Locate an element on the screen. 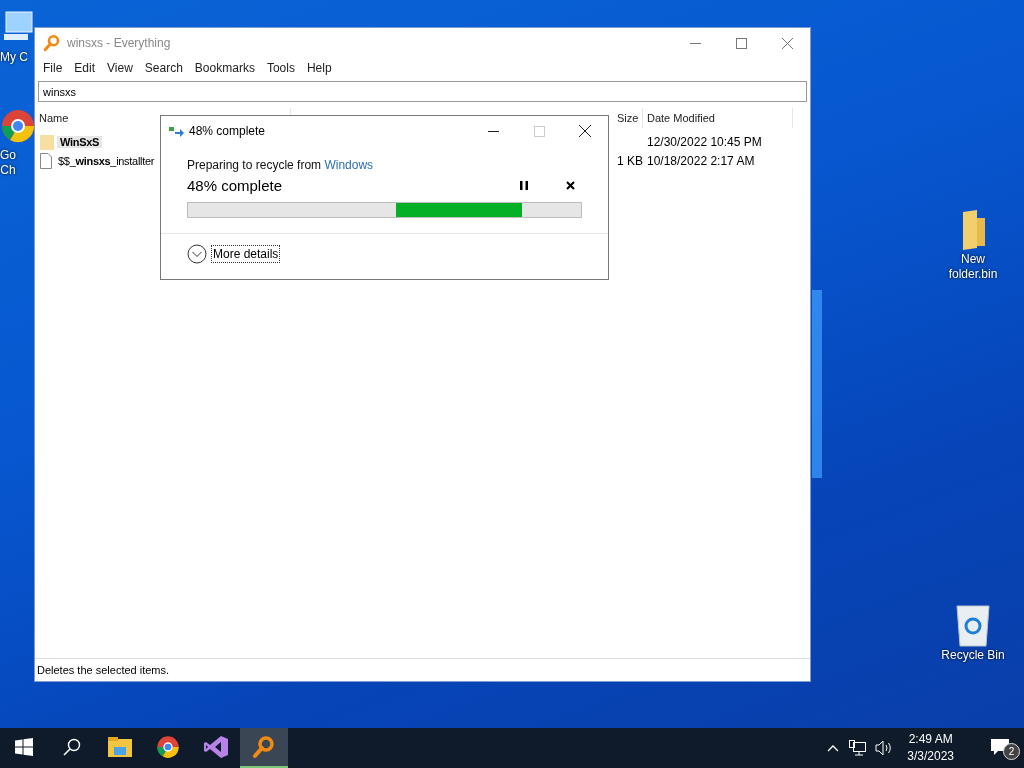 The width and height of the screenshot is (1024, 768). progress-text: 48% complete is located at coordinates (235, 185).